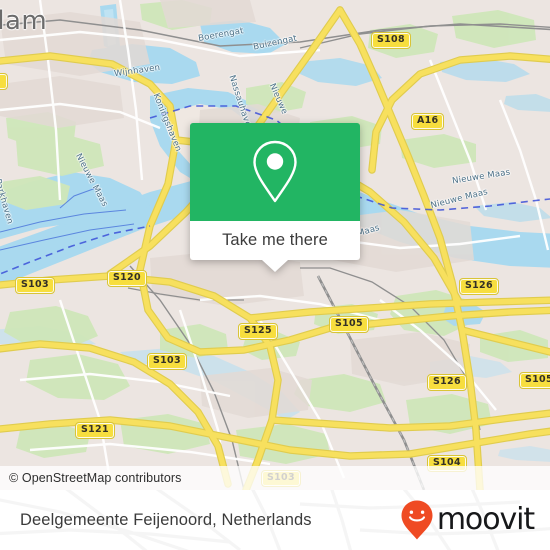 This screenshot has height=550, width=550. I want to click on map-pin-icon, so click(275, 171).